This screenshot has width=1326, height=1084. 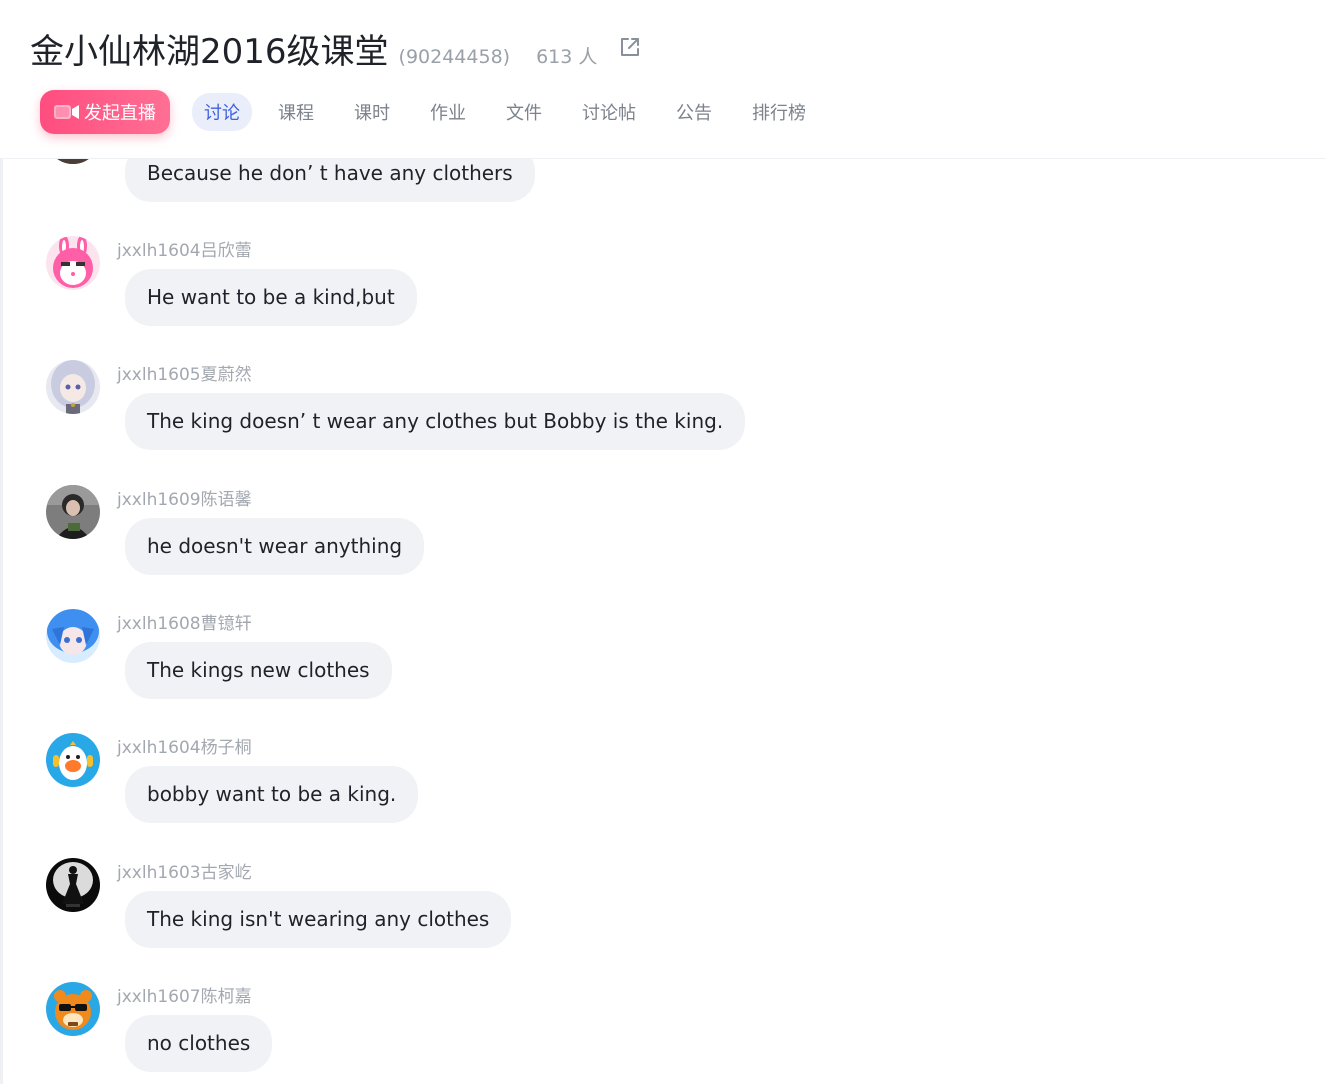 What do you see at coordinates (454, 57) in the screenshot?
I see `group-id: (90244458)` at bounding box center [454, 57].